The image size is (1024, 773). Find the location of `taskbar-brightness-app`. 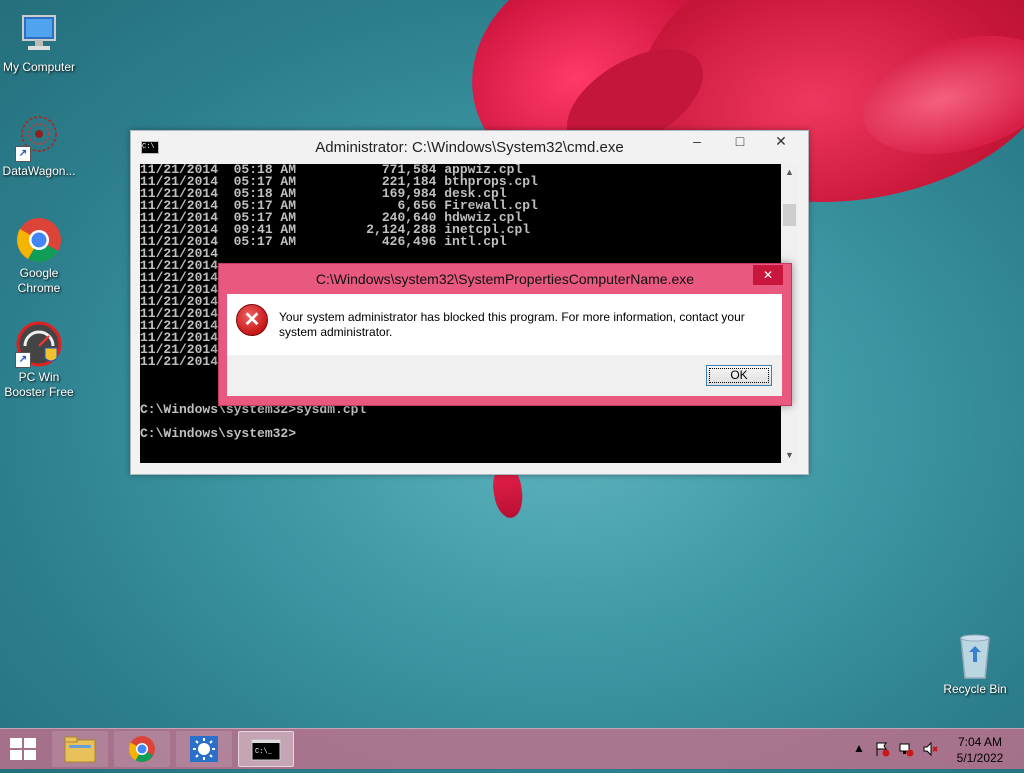

taskbar-brightness-app is located at coordinates (204, 749).